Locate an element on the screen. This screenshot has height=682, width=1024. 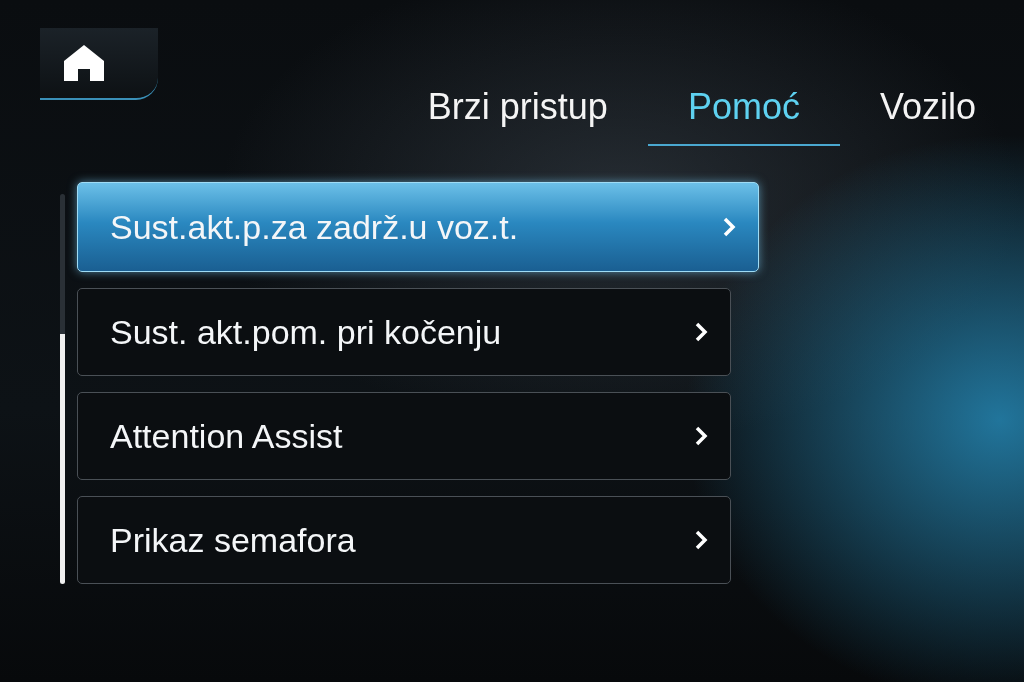
scrollbar is located at coordinates (62, 389).